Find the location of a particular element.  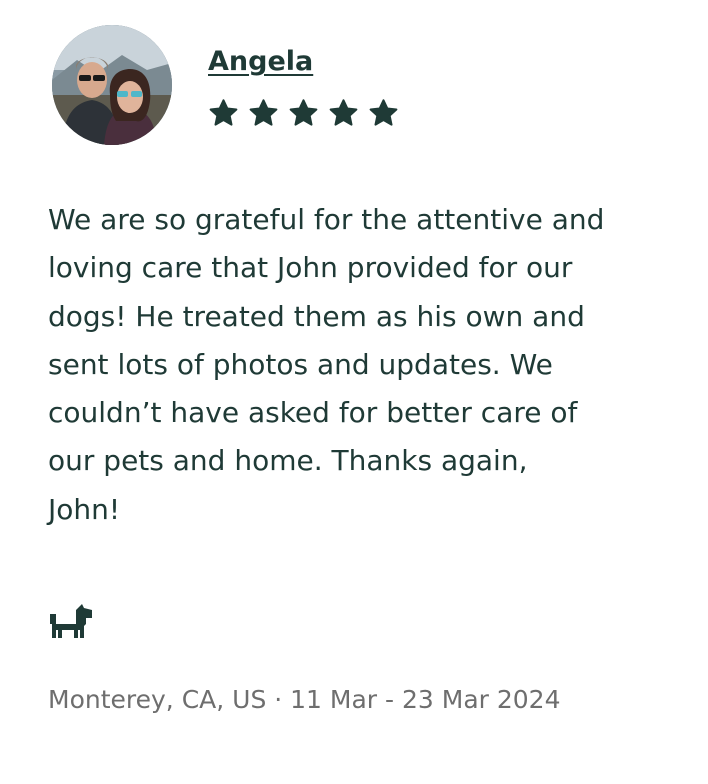

avatar is located at coordinates (112, 85).